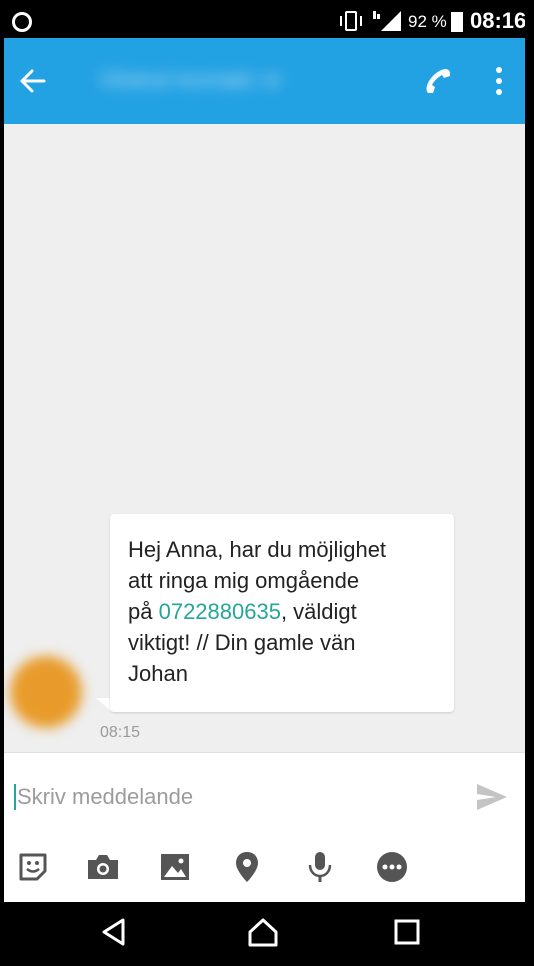  What do you see at coordinates (158, 673) in the screenshot?
I see `message-line: Johan` at bounding box center [158, 673].